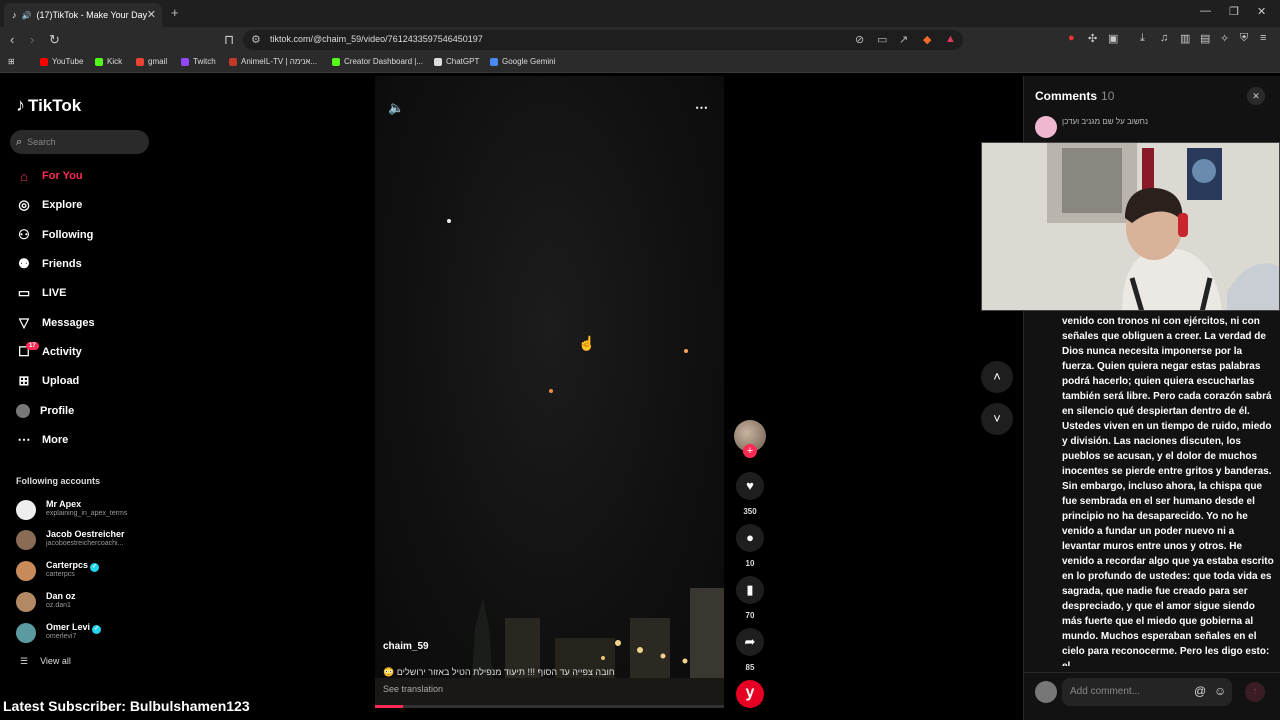 This screenshot has width=1280, height=720. I want to click on list-icon: ☰, so click(24, 661).